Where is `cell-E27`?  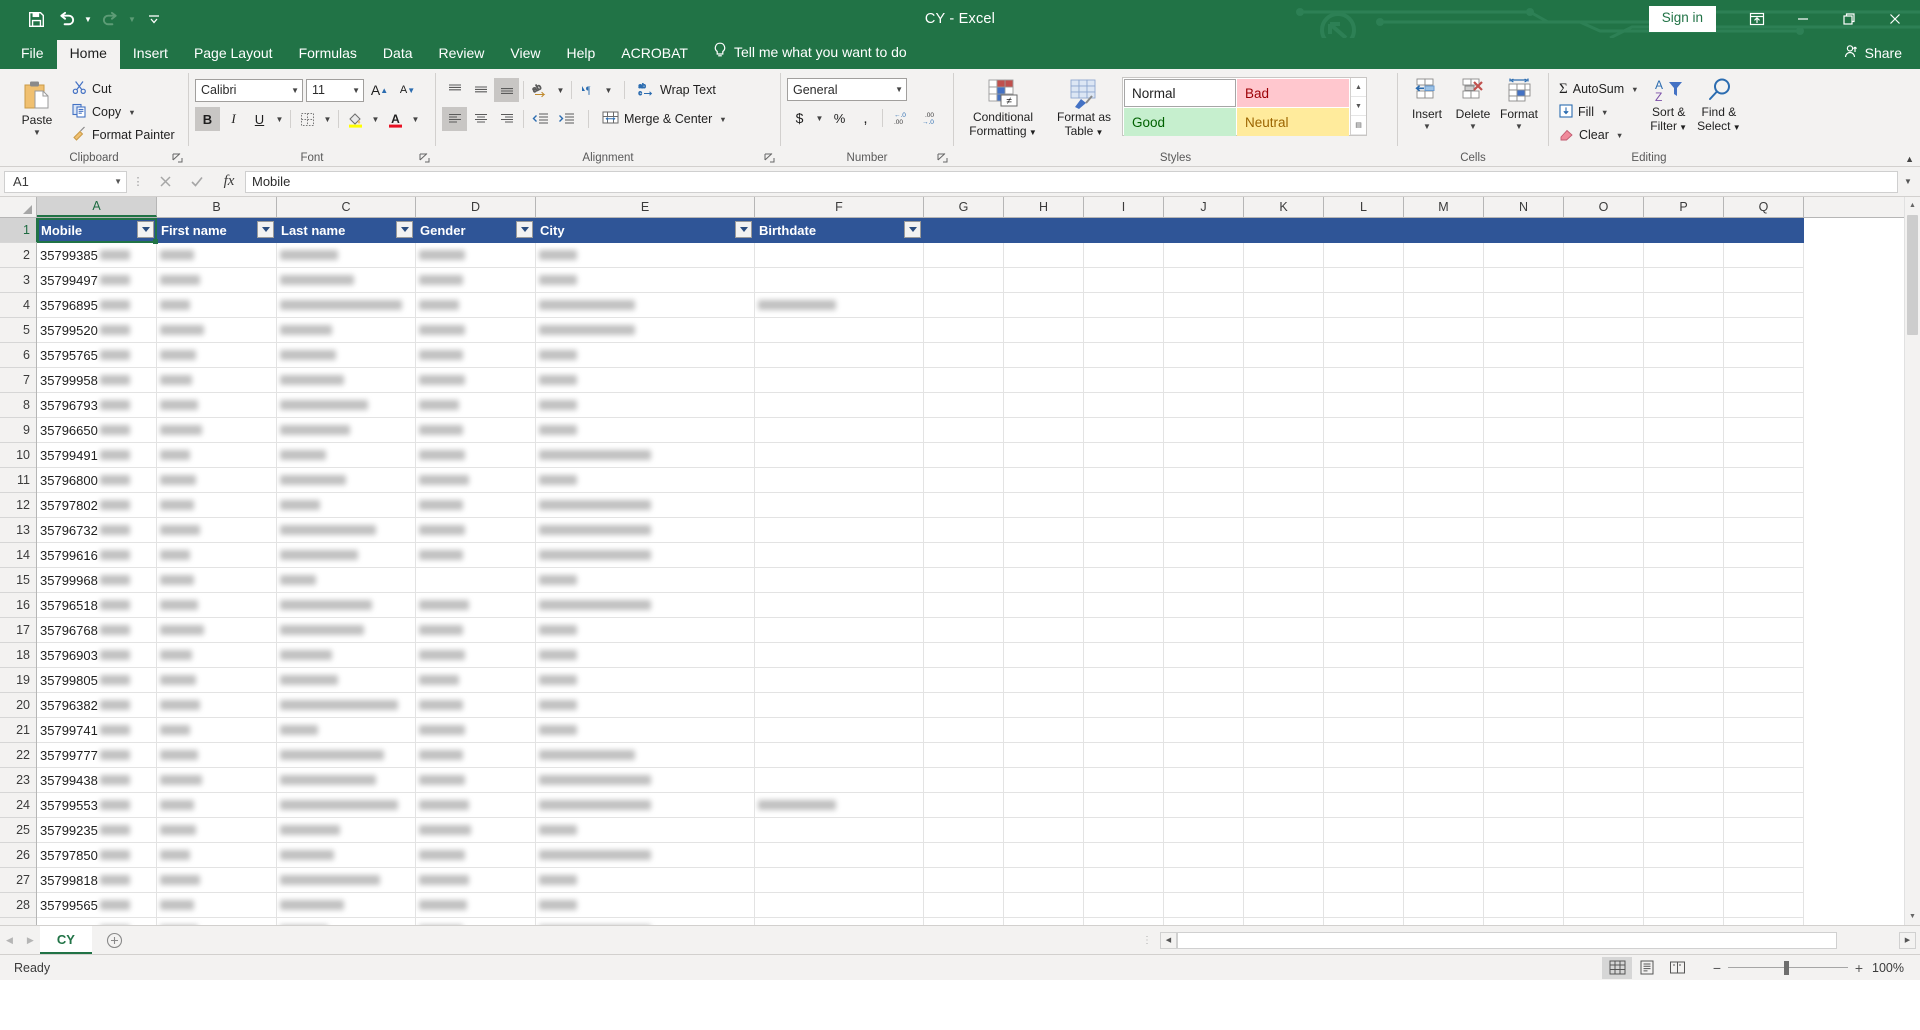
cell-E27 is located at coordinates (645, 880).